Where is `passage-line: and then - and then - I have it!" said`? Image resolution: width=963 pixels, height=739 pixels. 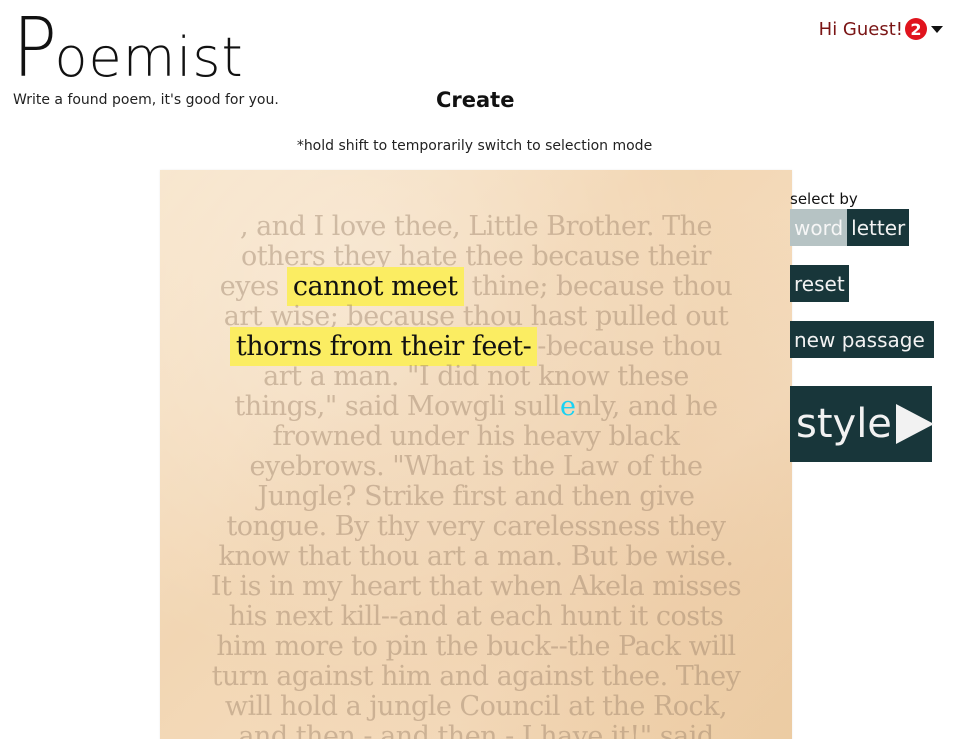 passage-line: and then - and then - I have it!" said is located at coordinates (476, 730).